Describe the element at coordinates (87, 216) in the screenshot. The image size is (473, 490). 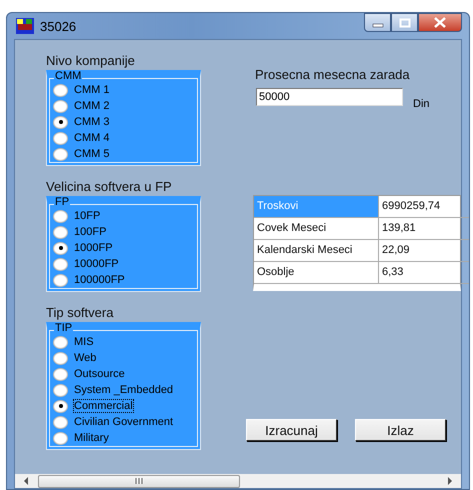
I see `option-label: 10FP` at that location.